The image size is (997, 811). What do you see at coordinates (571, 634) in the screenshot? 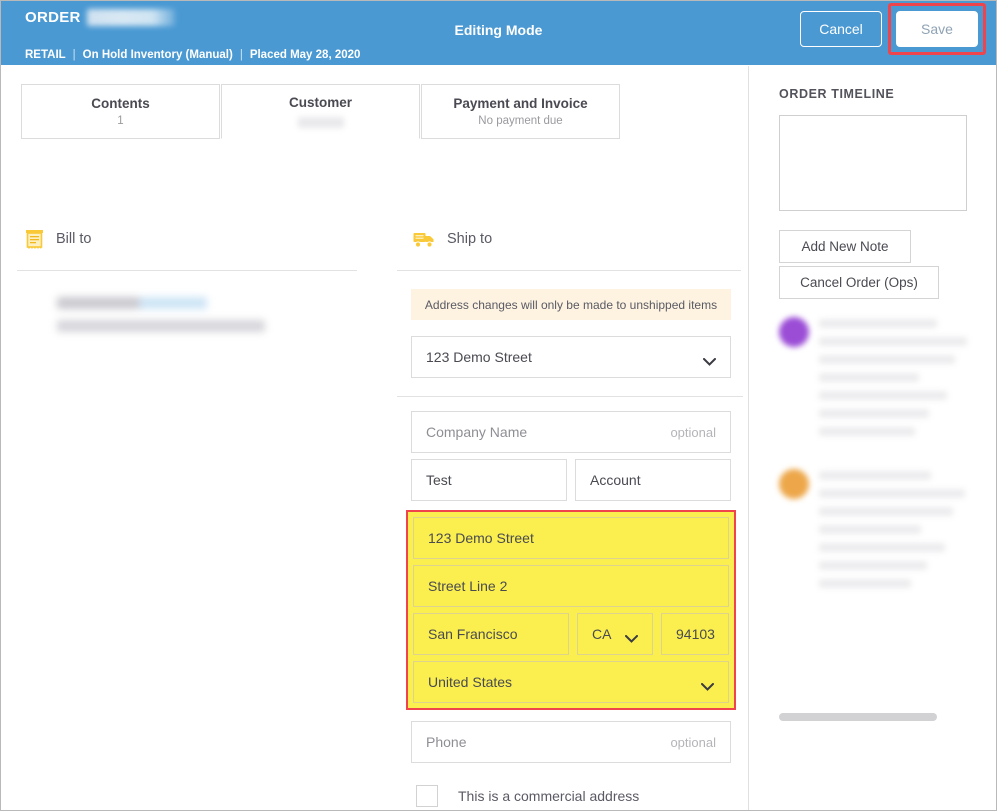
I see `city-state-zip-row: San Francisco CA 94103` at bounding box center [571, 634].